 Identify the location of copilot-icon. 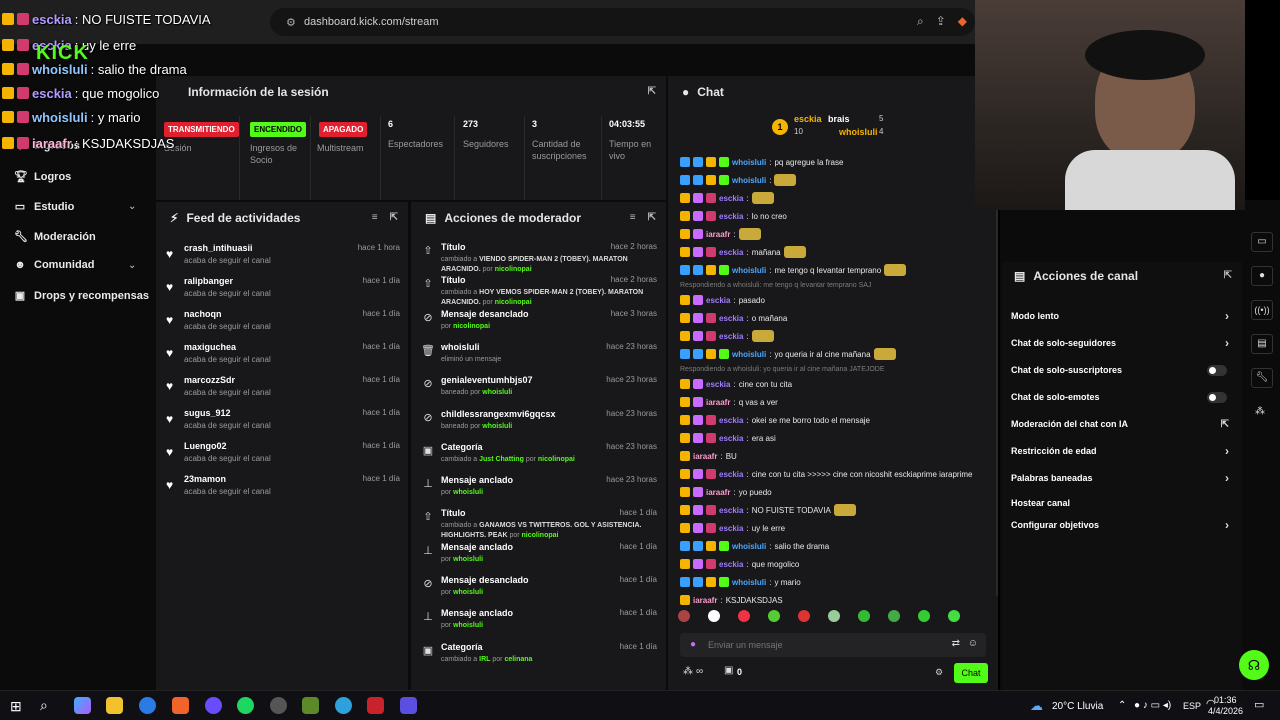
(82, 705).